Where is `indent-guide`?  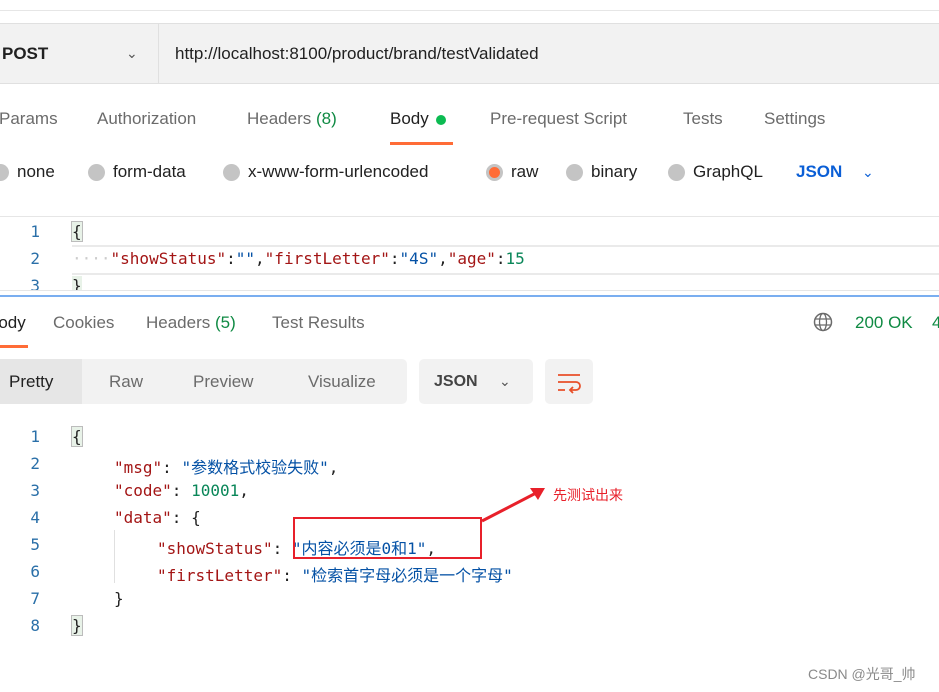 indent-guide is located at coordinates (114, 556).